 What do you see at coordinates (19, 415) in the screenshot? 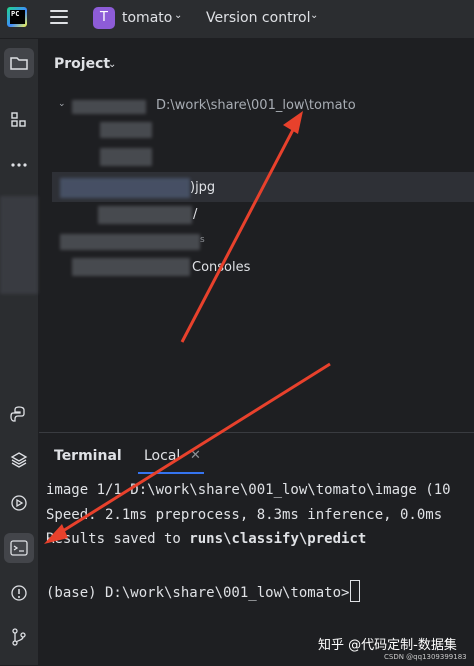
I see `python-console-icon` at bounding box center [19, 415].